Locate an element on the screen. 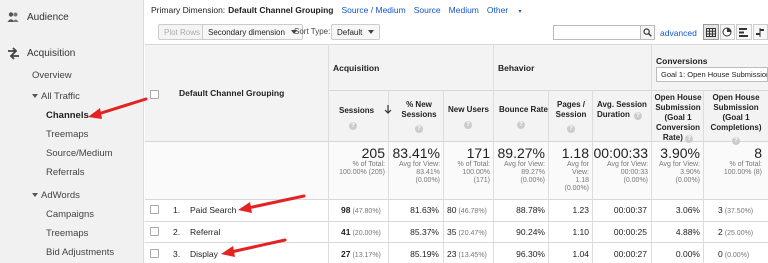 The image size is (768, 263). sort-type-dropdown: Default is located at coordinates (356, 32).